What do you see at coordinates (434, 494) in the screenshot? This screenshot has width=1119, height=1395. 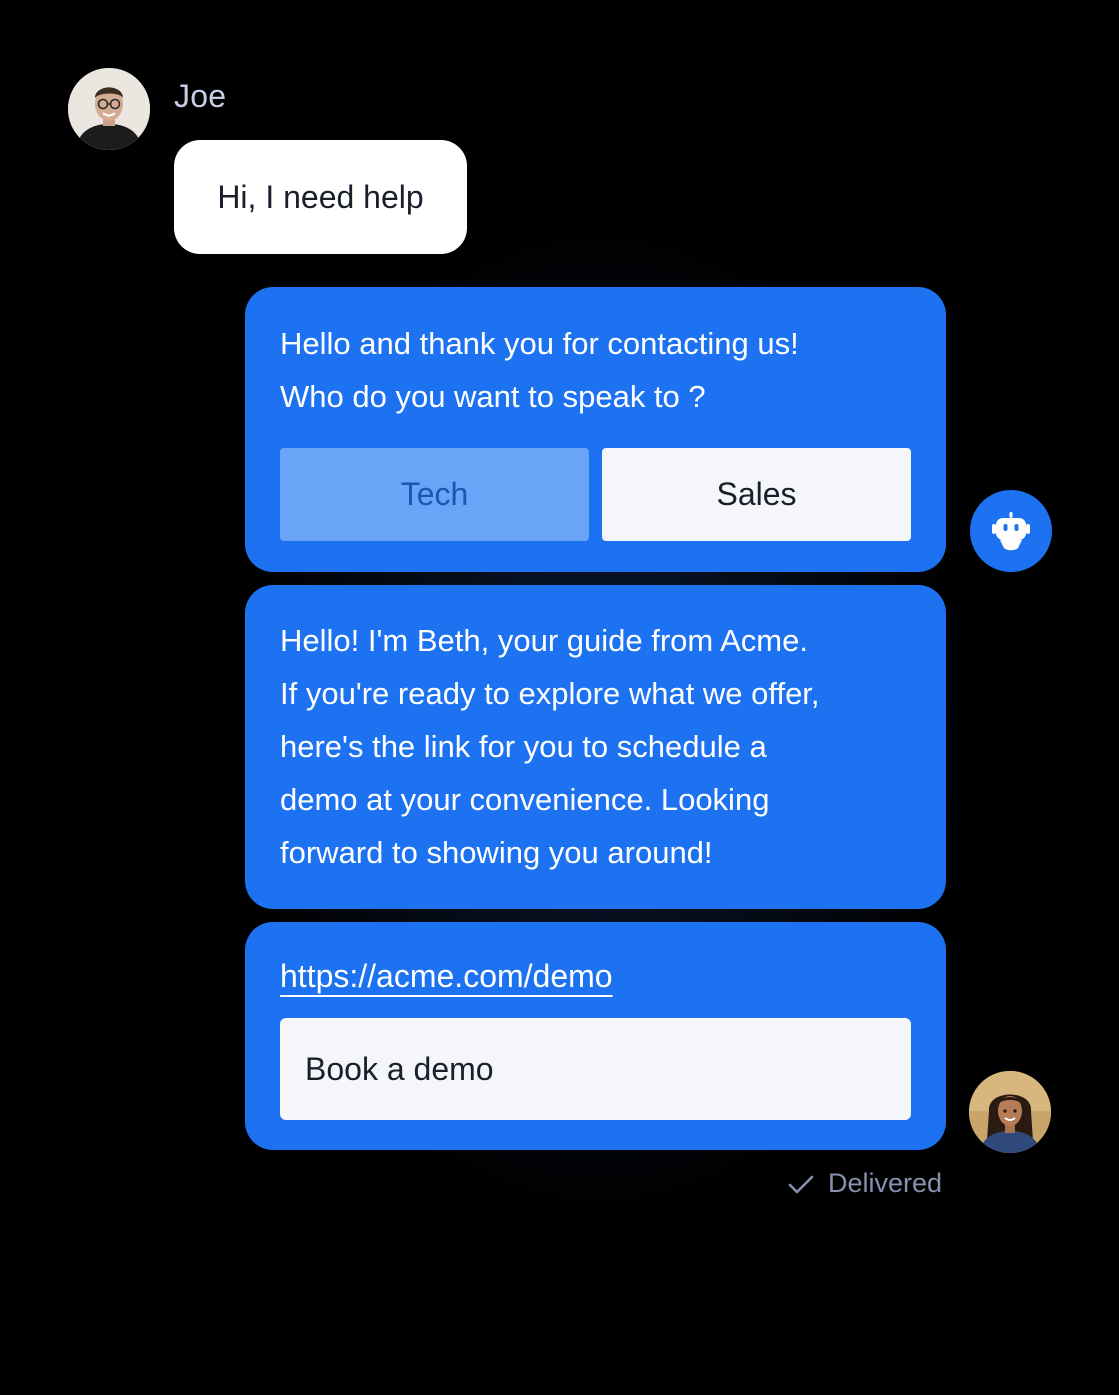 I see `tech-option-button: Tech` at bounding box center [434, 494].